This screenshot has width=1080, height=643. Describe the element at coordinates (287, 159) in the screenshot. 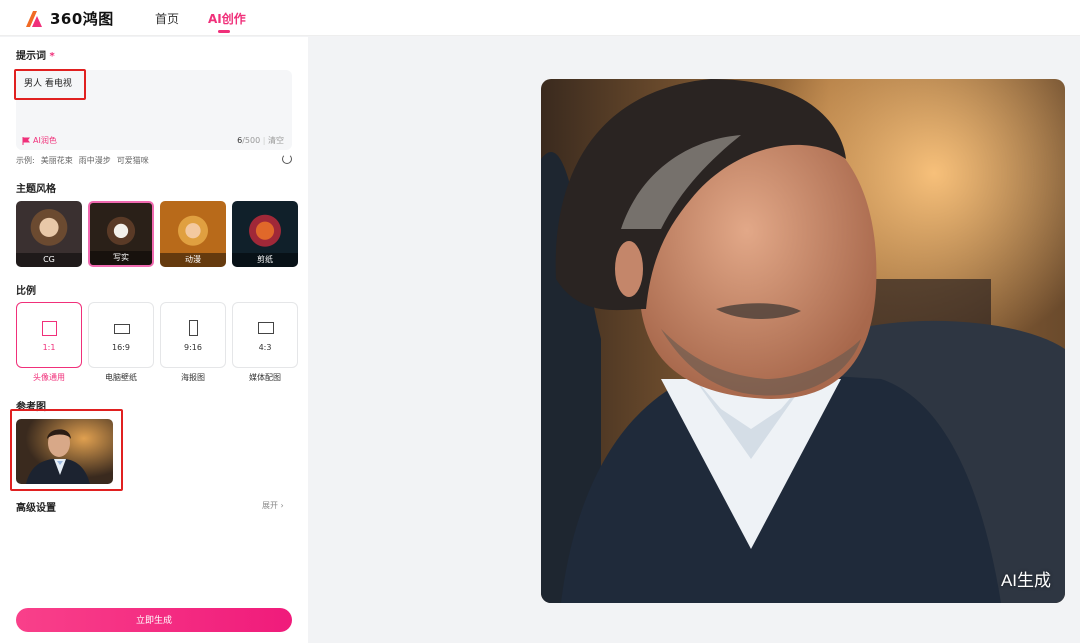

I see `refresh-examples-icon` at that location.